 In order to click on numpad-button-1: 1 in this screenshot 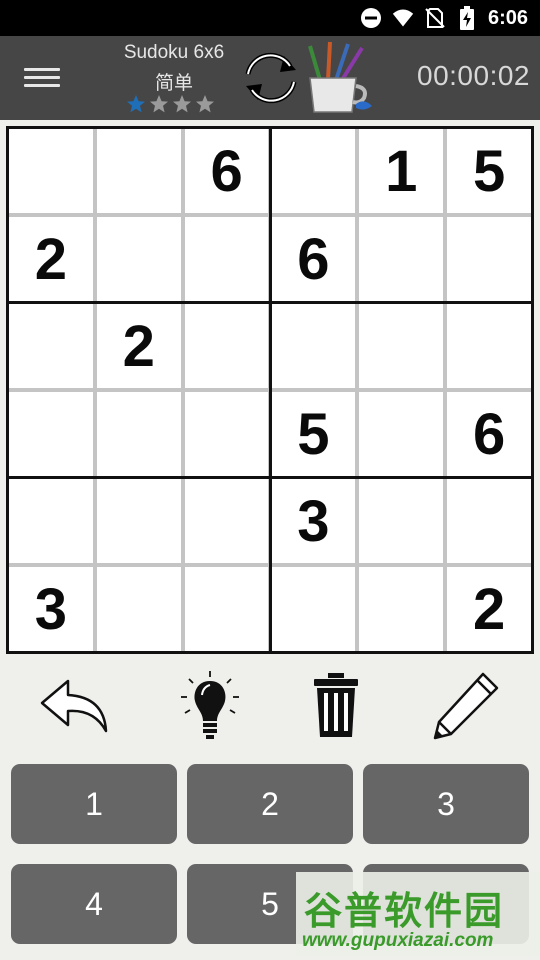, I will do `click(94, 804)`.